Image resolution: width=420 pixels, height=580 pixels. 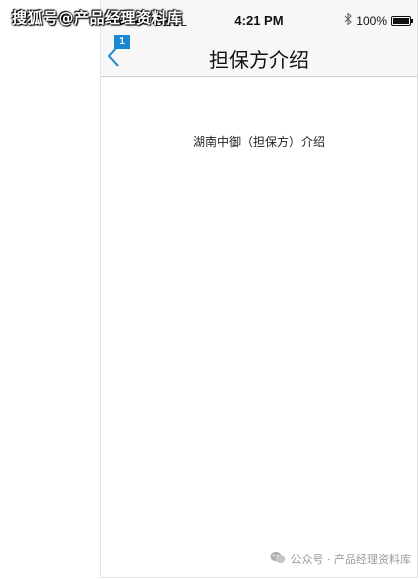 What do you see at coordinates (402, 20) in the screenshot?
I see `battery-icon` at bounding box center [402, 20].